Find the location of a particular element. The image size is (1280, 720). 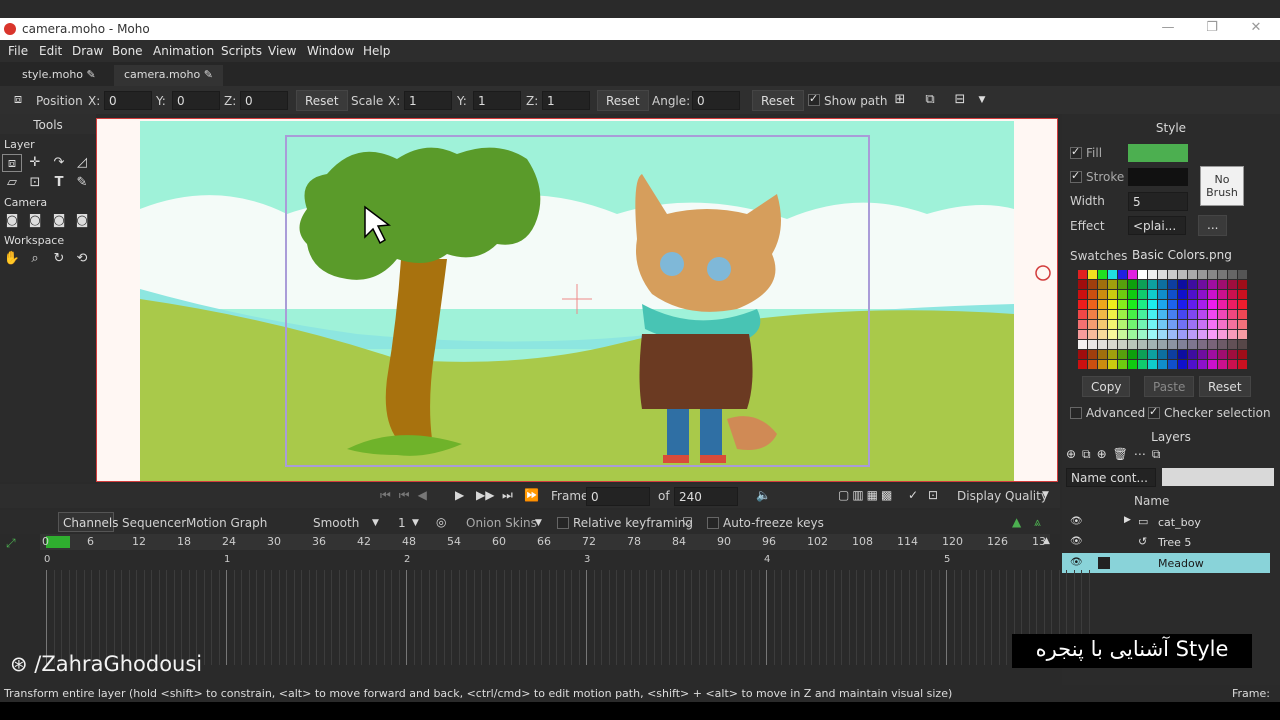

zoom-camera-icon: ◙ is located at coordinates (35, 221).